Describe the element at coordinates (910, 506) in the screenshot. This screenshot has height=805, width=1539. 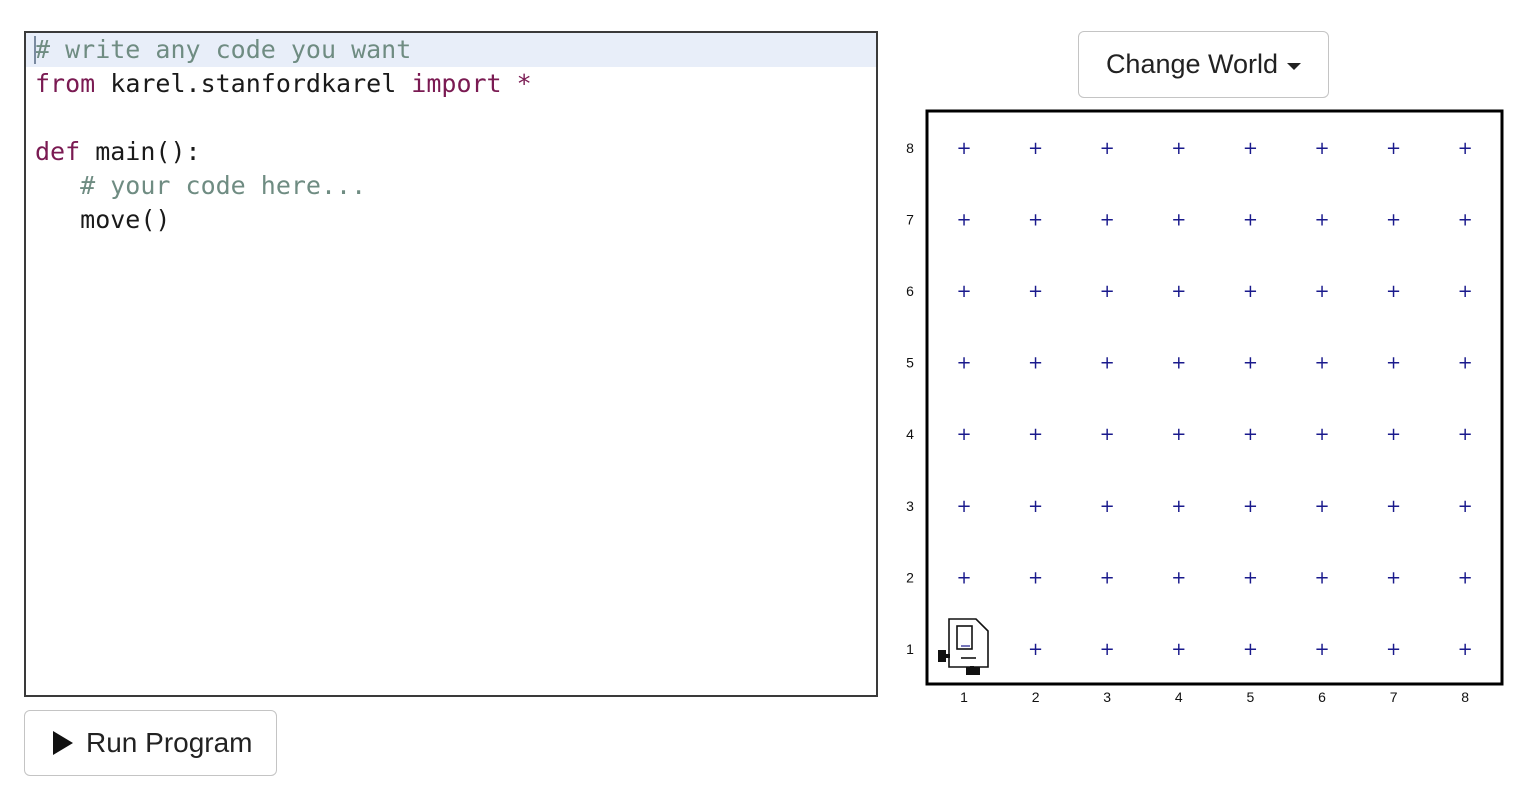
I see `street-label: 3` at that location.